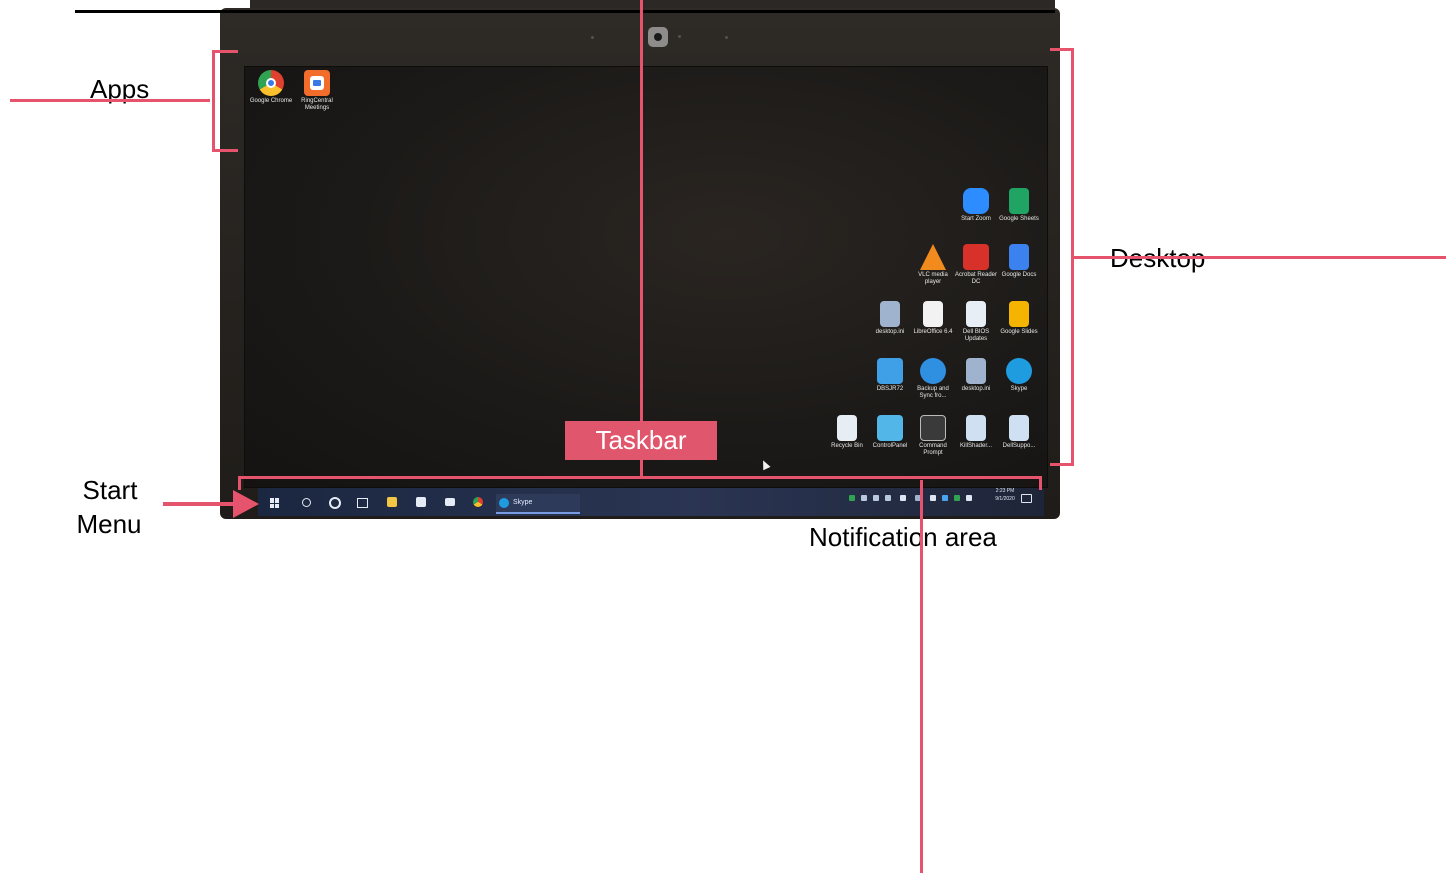 The height and width of the screenshot is (875, 1447). I want to click on annotation-apps-leader-line, so click(110, 100).